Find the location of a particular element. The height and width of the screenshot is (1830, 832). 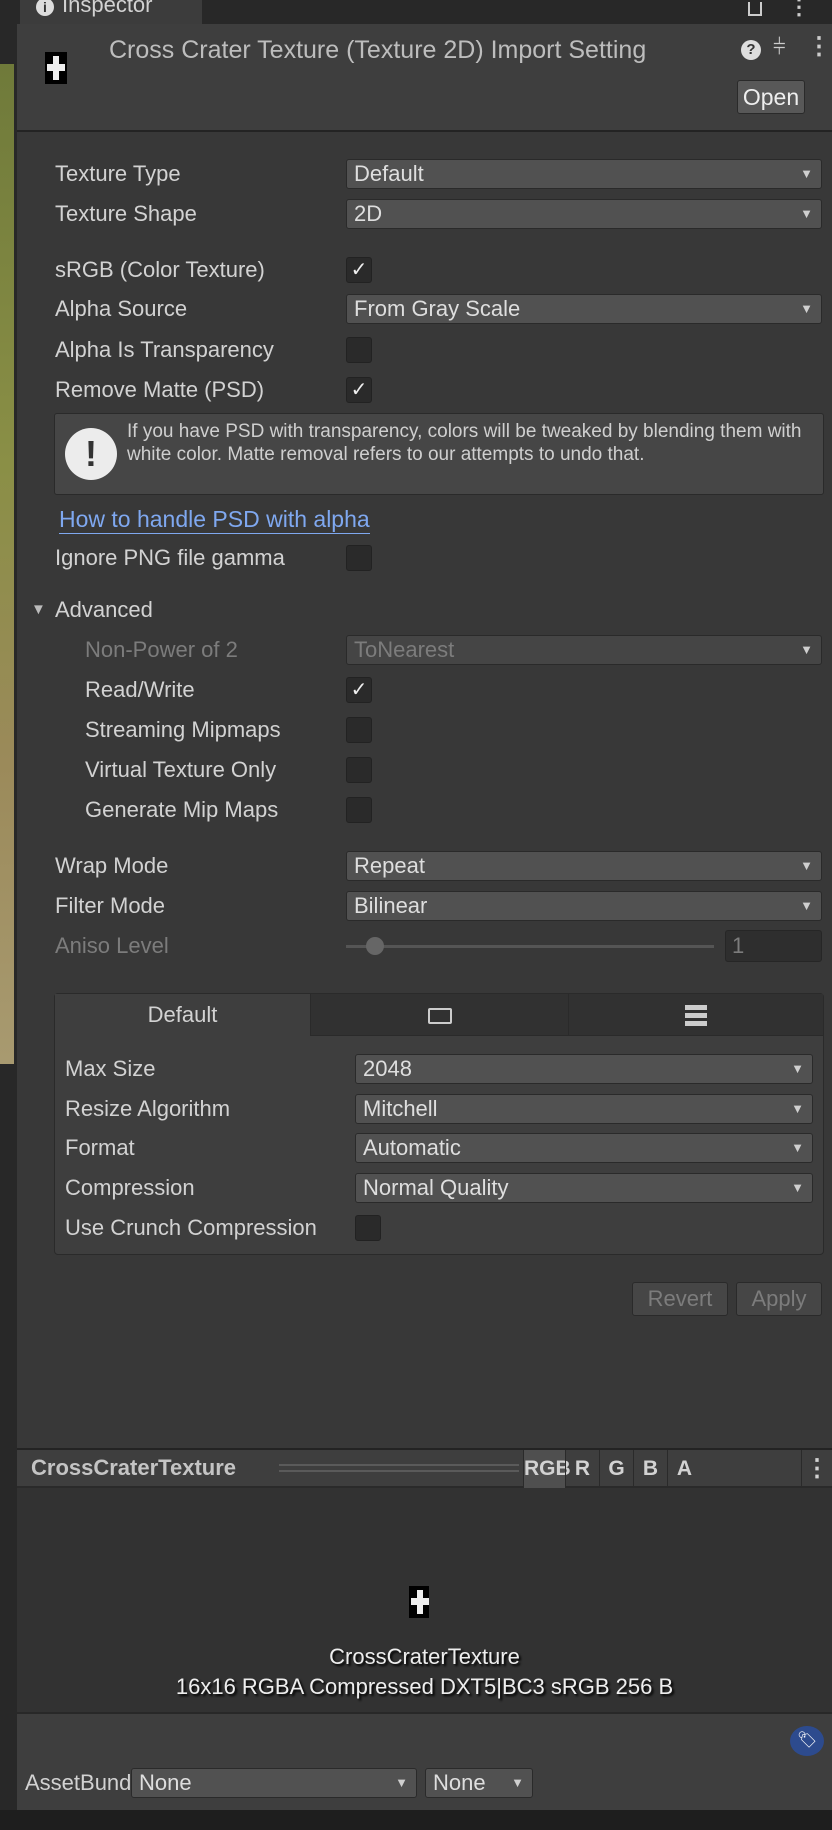

preview-header: CrossCraterTexture RGB R G B A ⋮ is located at coordinates (424, 1468).